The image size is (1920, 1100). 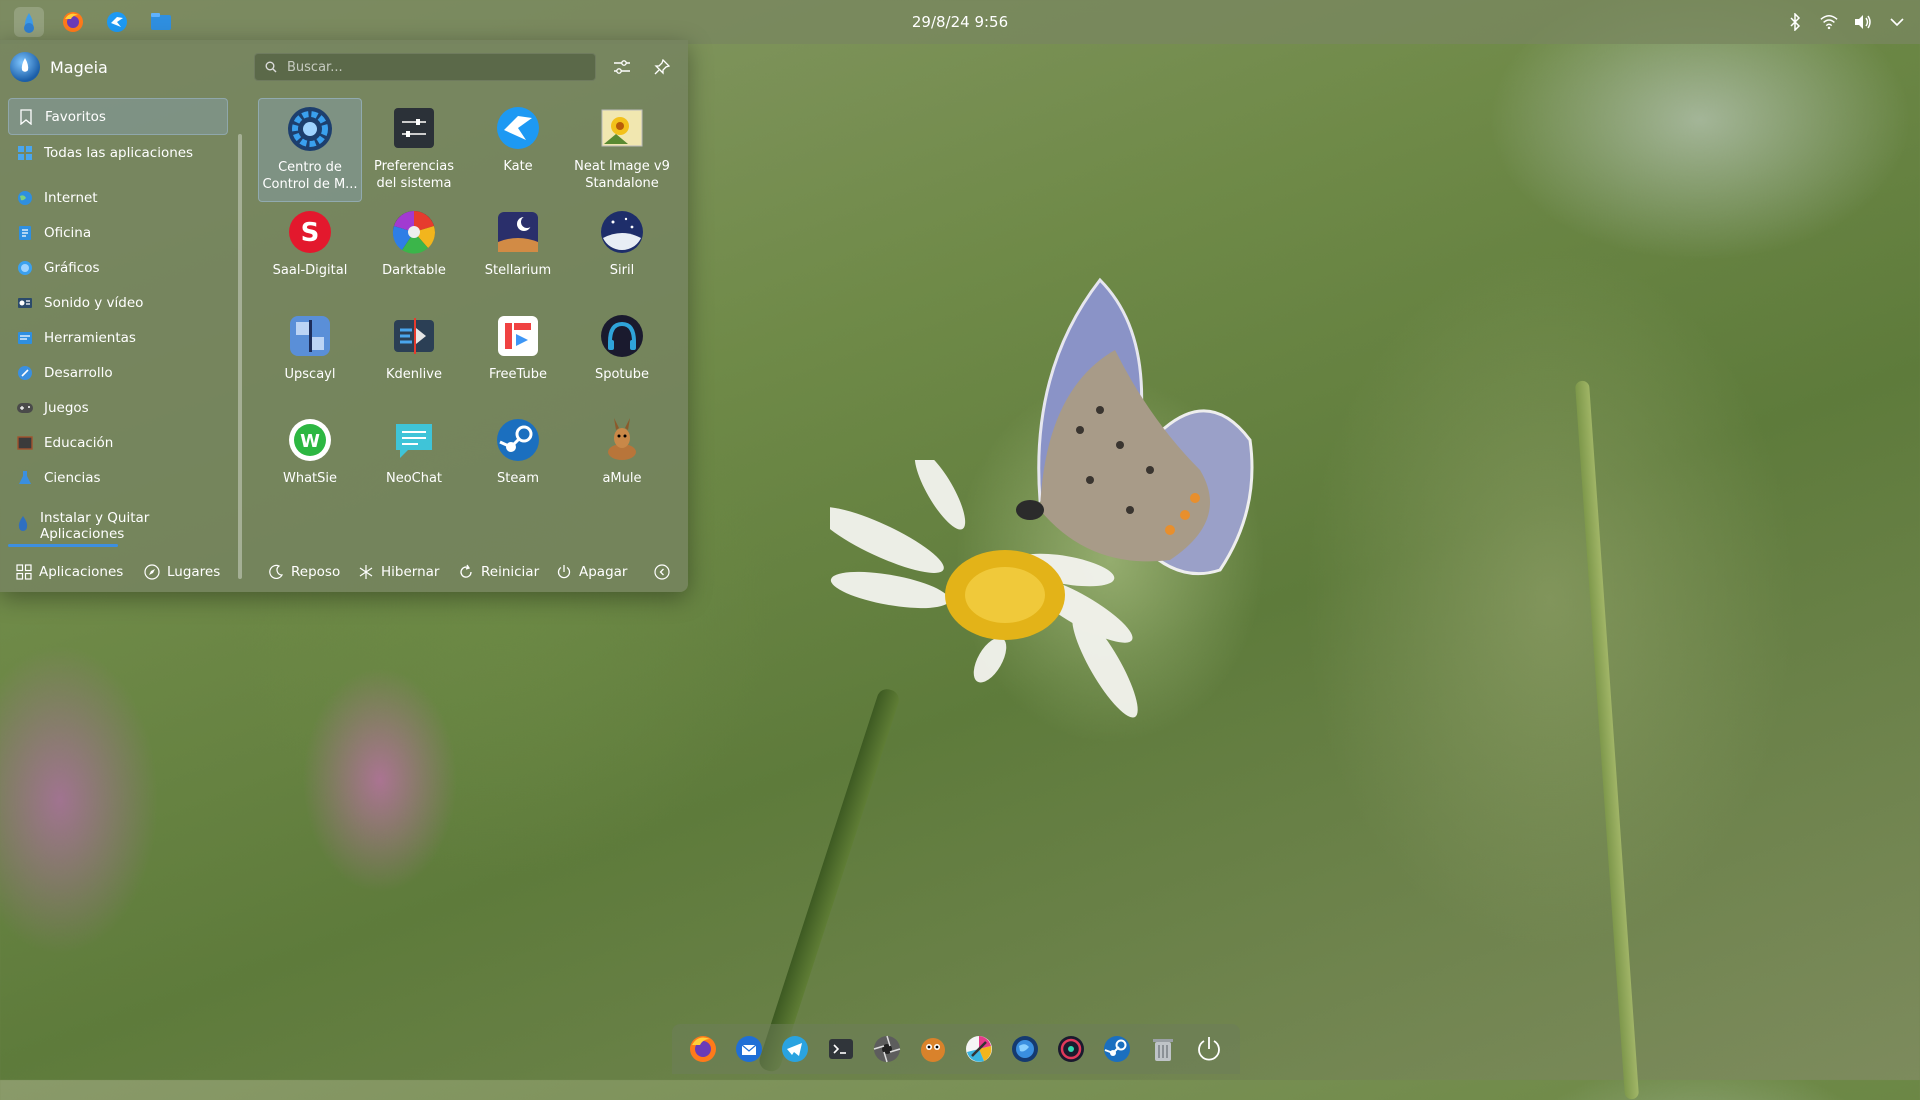 I want to click on app-freetube: FreeTube, so click(x=518, y=358).